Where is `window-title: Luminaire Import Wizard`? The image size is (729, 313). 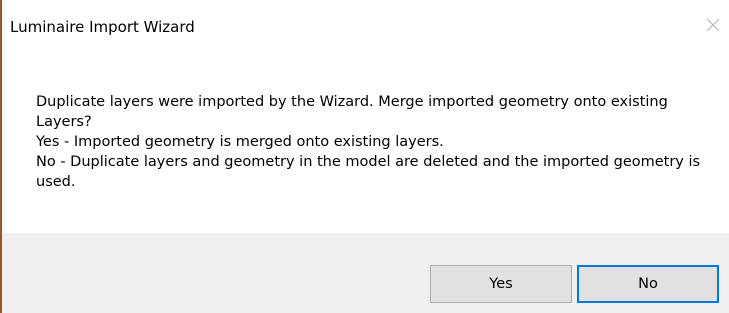 window-title: Luminaire Import Wizard is located at coordinates (102, 27).